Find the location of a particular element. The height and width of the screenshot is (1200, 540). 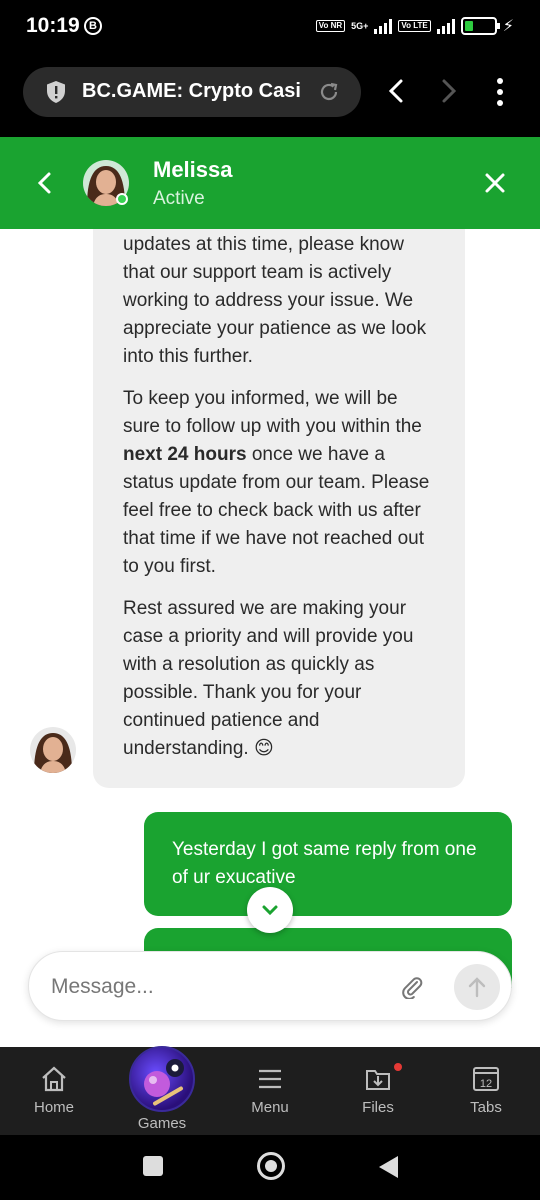

nav-tabs: 12 Tabs is located at coordinates (486, 1091).